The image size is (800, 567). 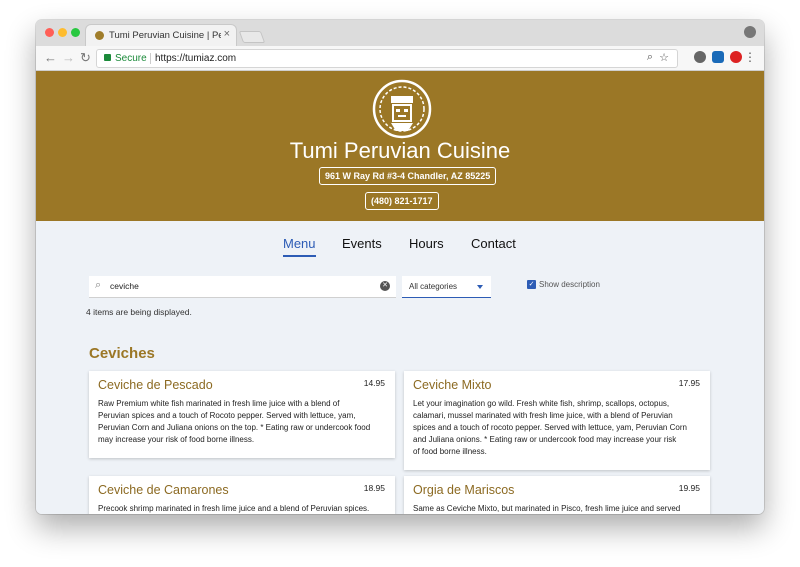 I want to click on browser-toolbar: ← → ↻ Secure https://tumiaz.com ⌕ ☆ ⋮, so click(x=400, y=58).